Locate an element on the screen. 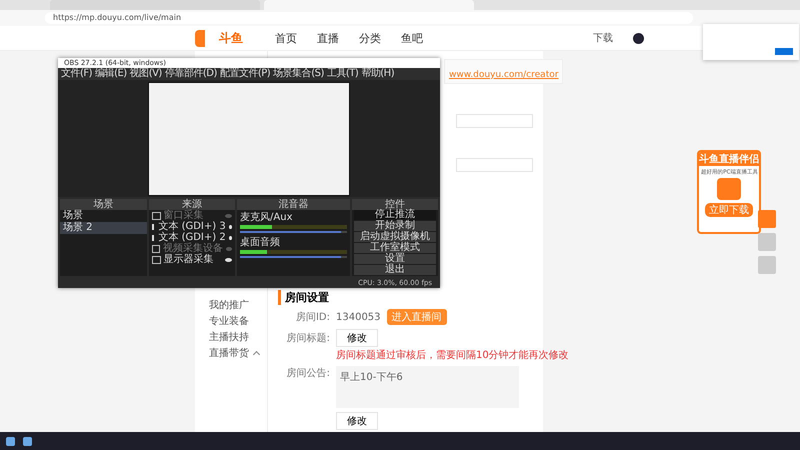 This screenshot has height=450, width=800. nav-link: 鱼吧 is located at coordinates (412, 38).